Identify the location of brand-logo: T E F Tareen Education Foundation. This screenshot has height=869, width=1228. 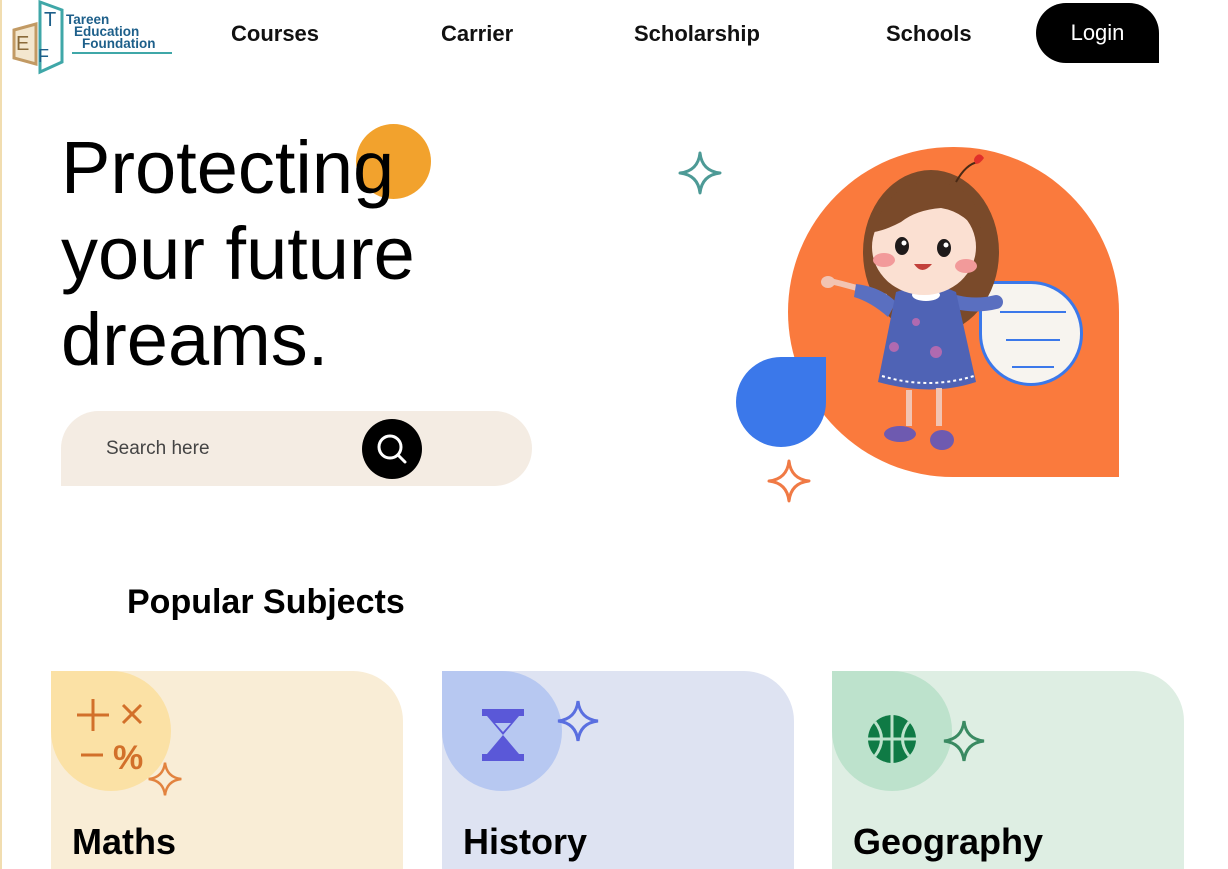
(90, 38).